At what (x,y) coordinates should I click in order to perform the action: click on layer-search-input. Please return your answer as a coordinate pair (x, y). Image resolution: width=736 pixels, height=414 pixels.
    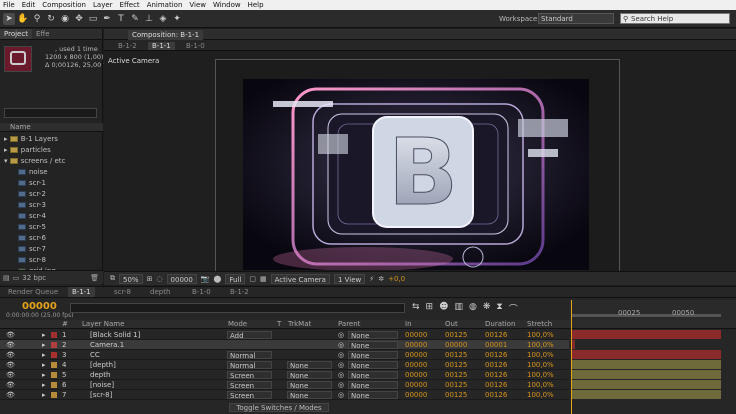
    Looking at the image, I should click on (237, 308).